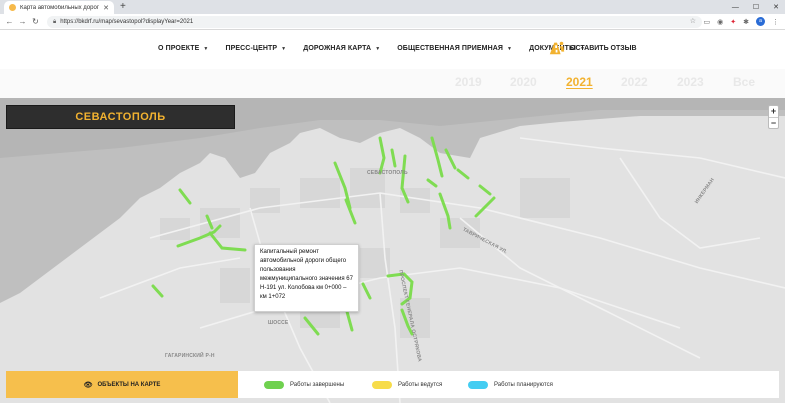  I want to click on objects-on-map-button: 👁︎ ОБЪЕКТЫ НА КАРТЕ, so click(122, 384).